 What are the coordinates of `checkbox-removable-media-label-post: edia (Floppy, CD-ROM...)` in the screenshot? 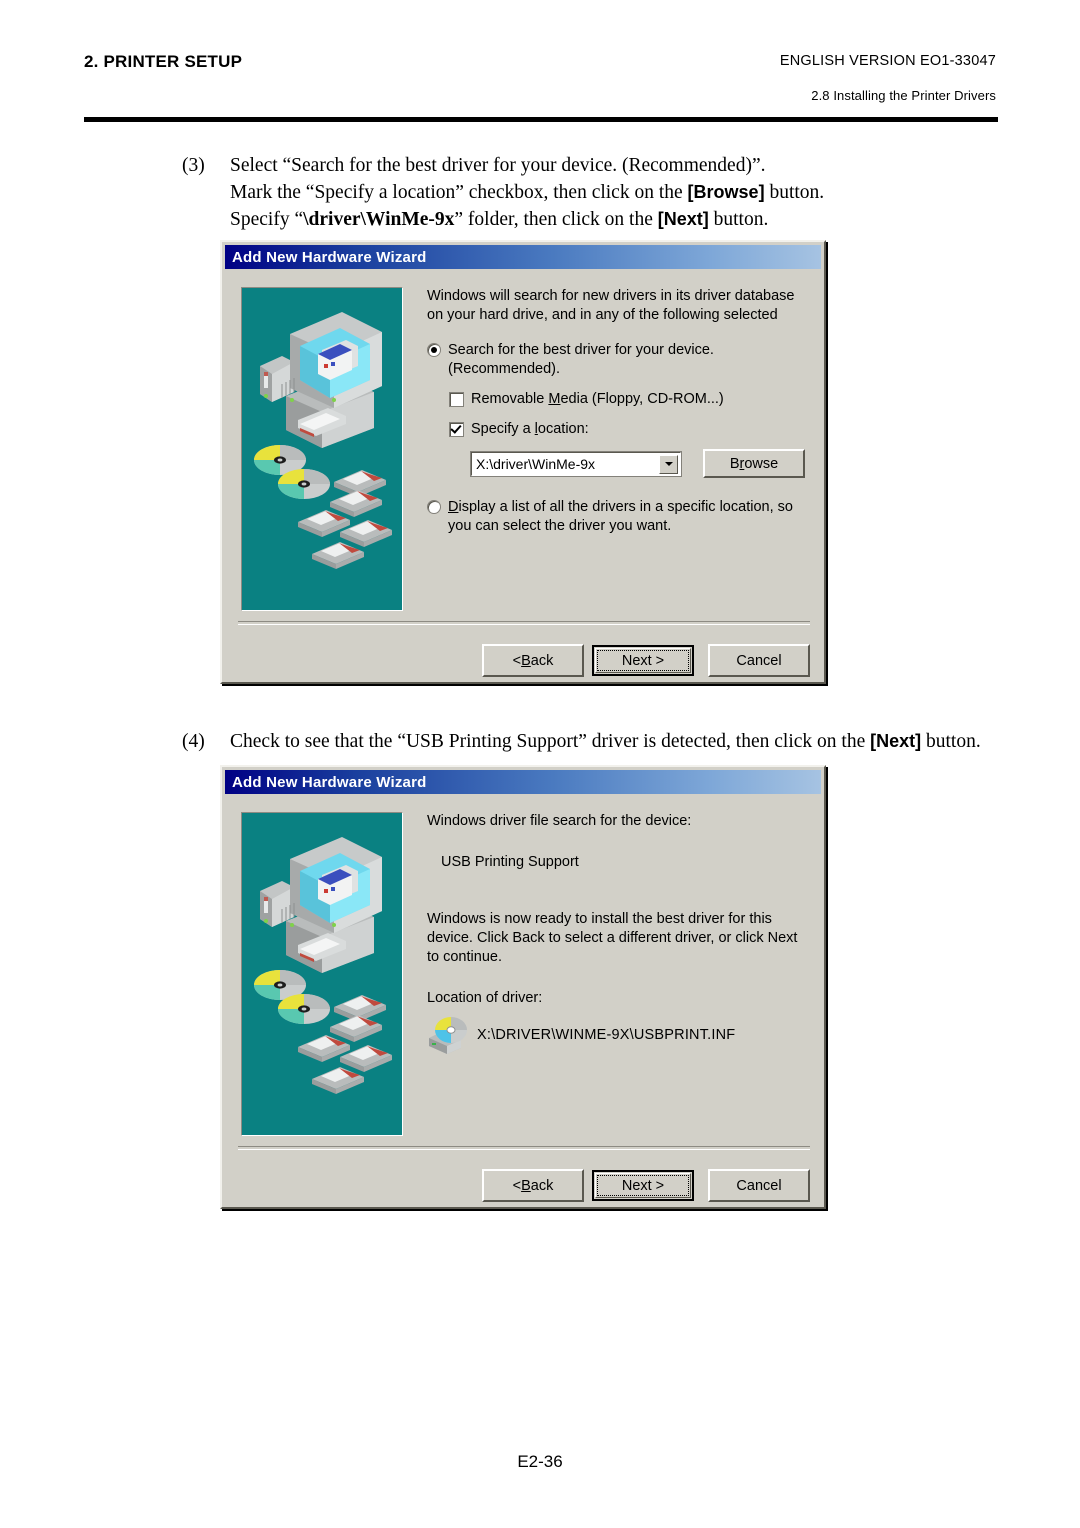 It's located at (642, 399).